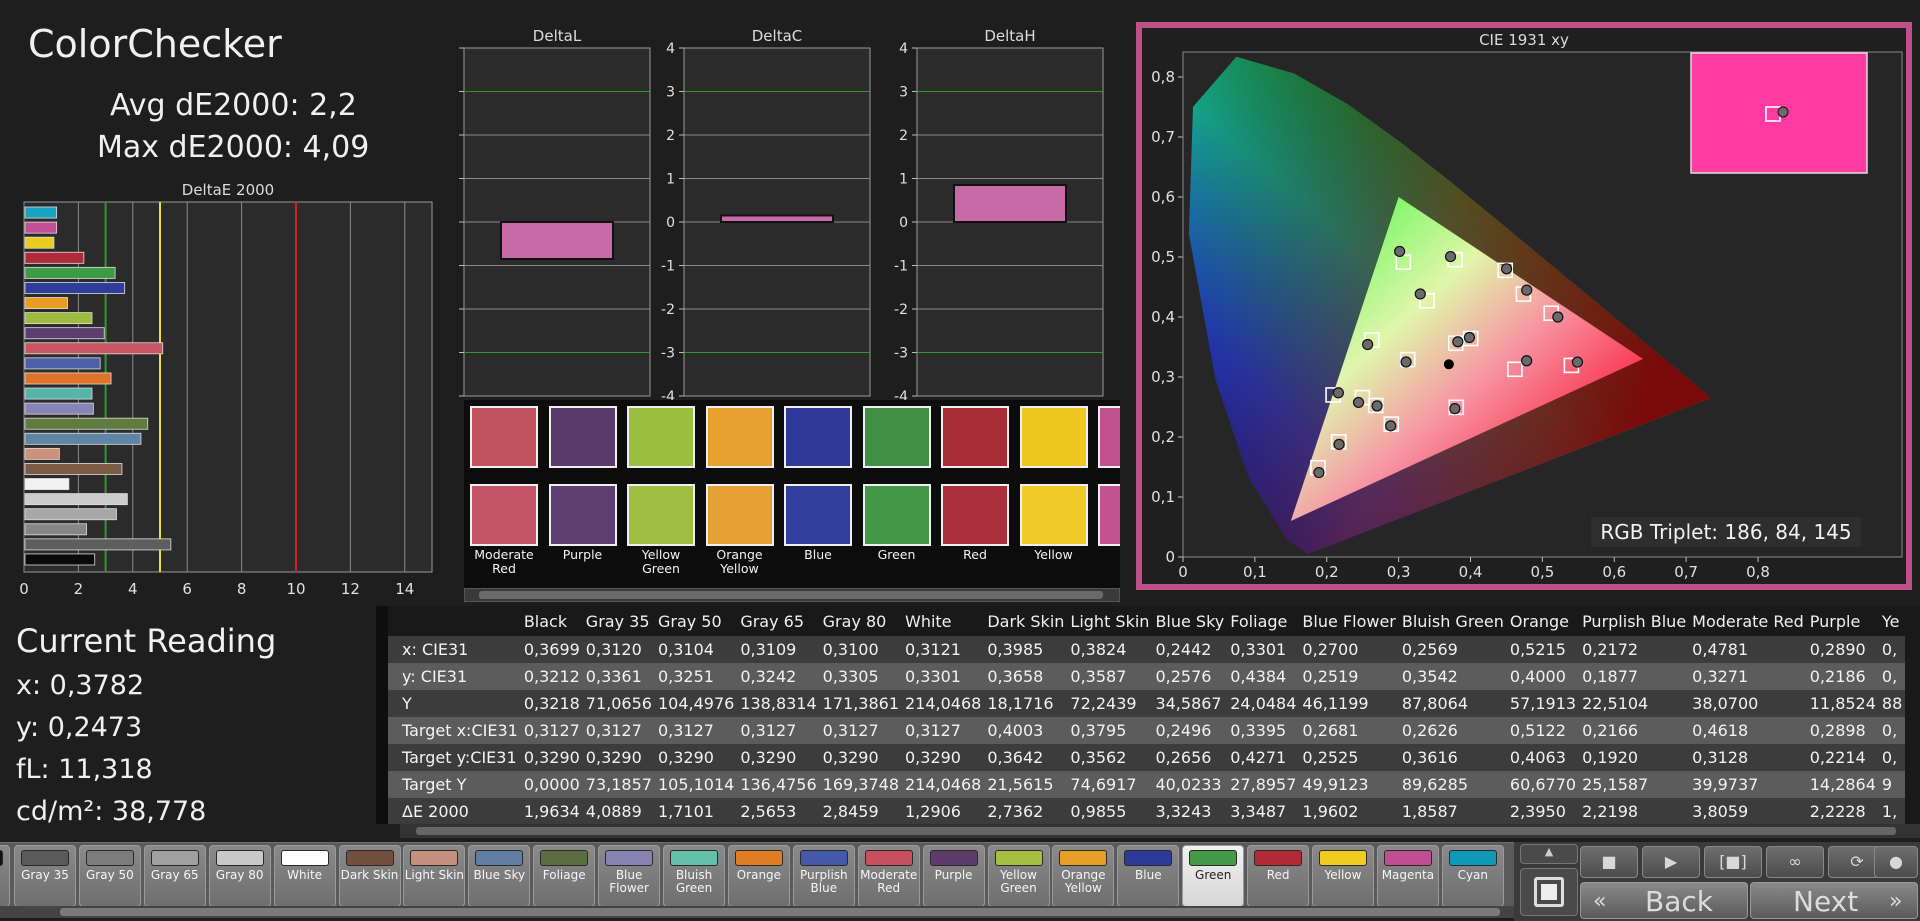 Image resolution: width=1920 pixels, height=921 pixels. What do you see at coordinates (943, 621) in the screenshot?
I see `column-header: White` at bounding box center [943, 621].